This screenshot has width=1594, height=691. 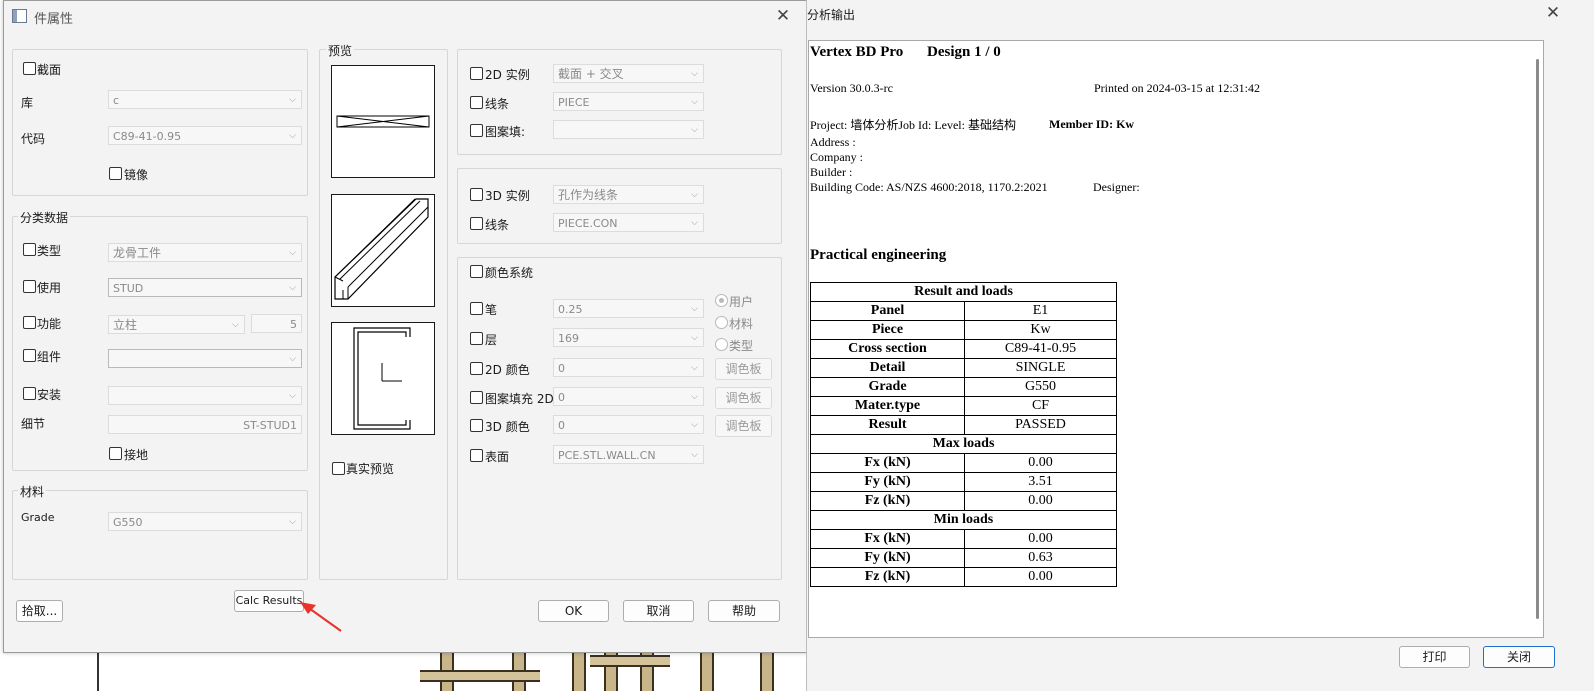 I want to click on ground-checkbox, so click(x=115, y=453).